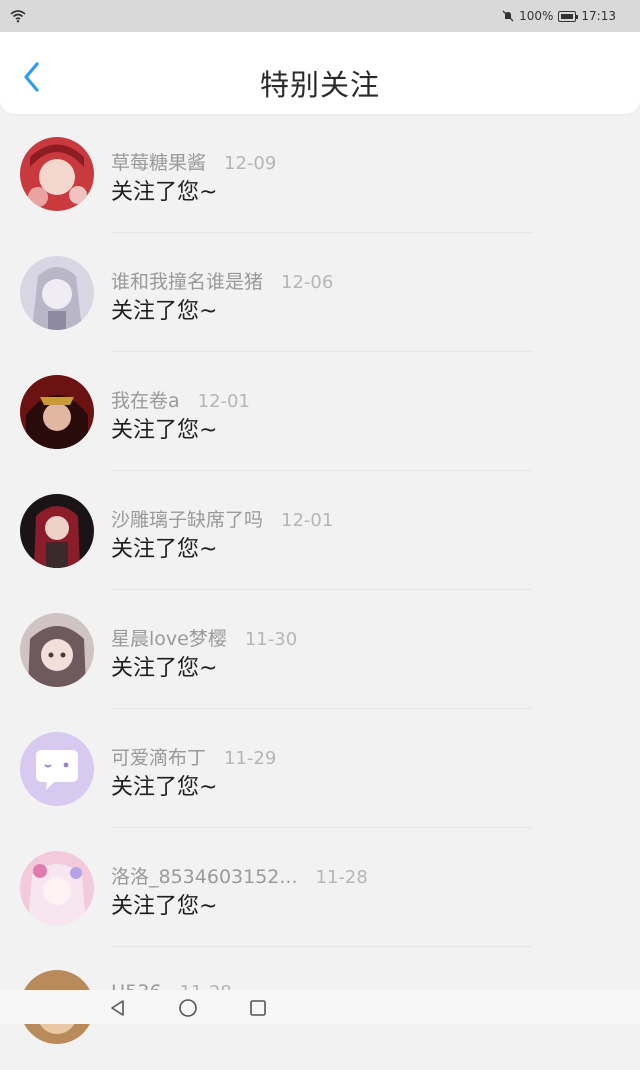 This screenshot has height=1070, width=640. What do you see at coordinates (307, 282) in the screenshot?
I see `date: 12-06` at bounding box center [307, 282].